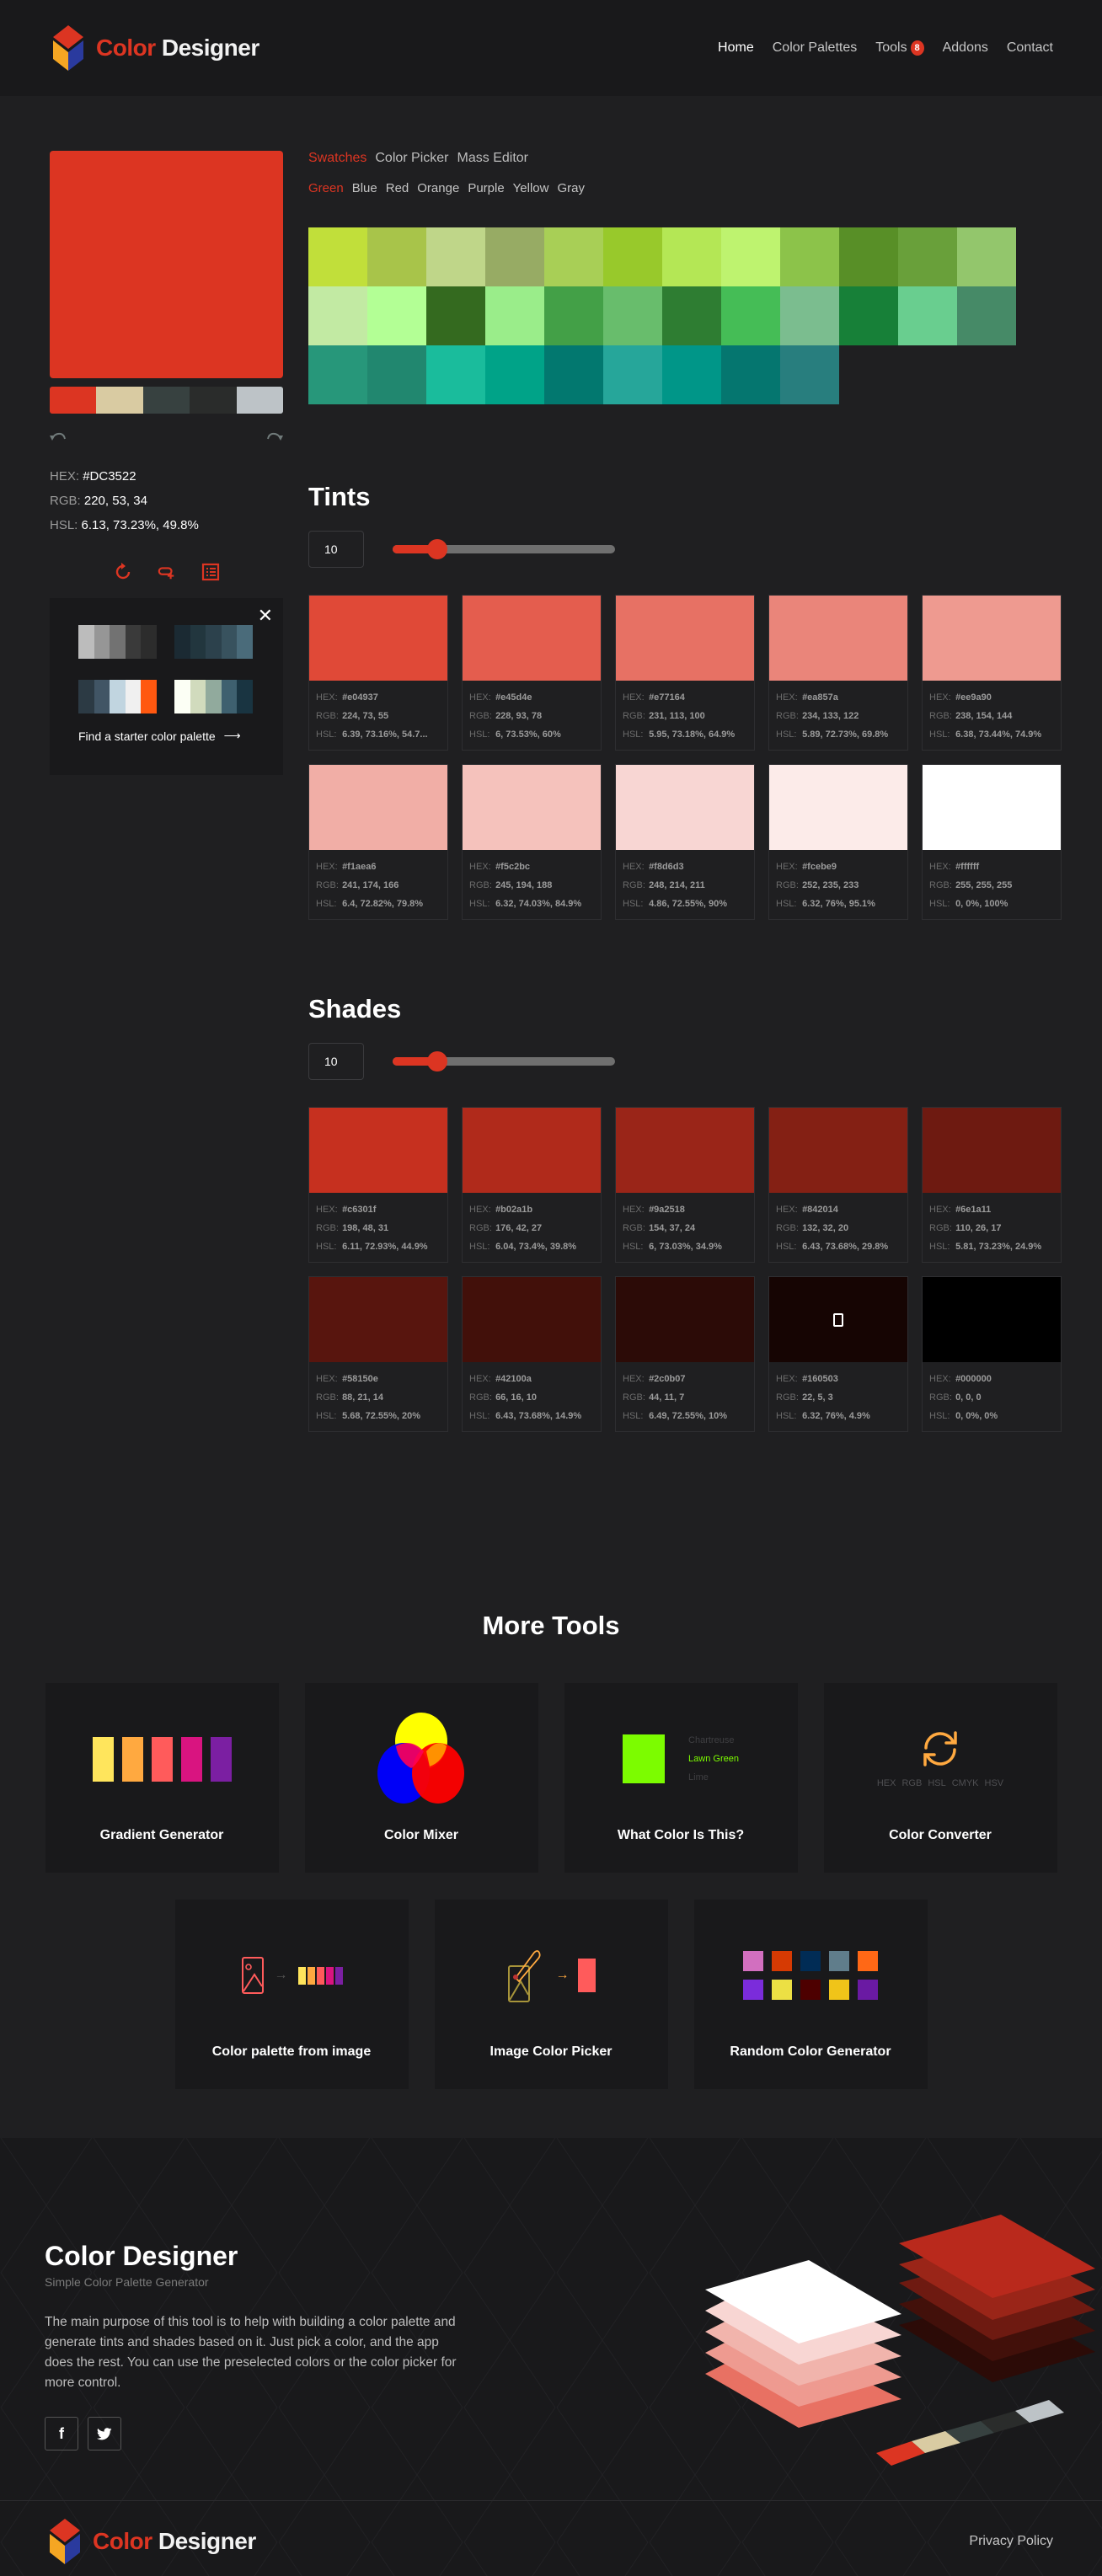  I want to click on hsl-value: 6.13, 73.23%, 49.8%, so click(140, 525).